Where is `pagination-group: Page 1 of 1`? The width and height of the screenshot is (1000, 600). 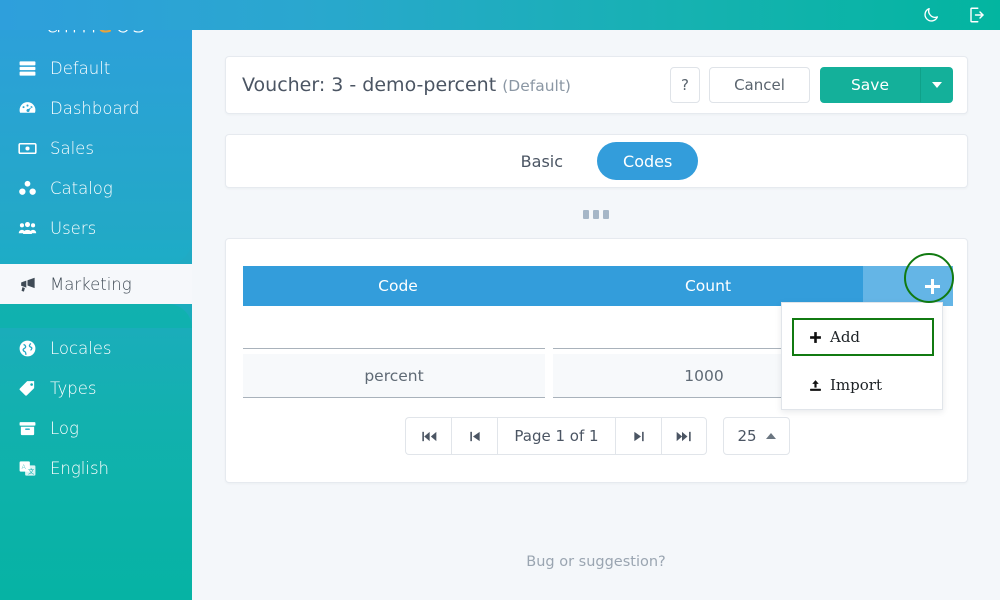 pagination-group: Page 1 of 1 is located at coordinates (556, 436).